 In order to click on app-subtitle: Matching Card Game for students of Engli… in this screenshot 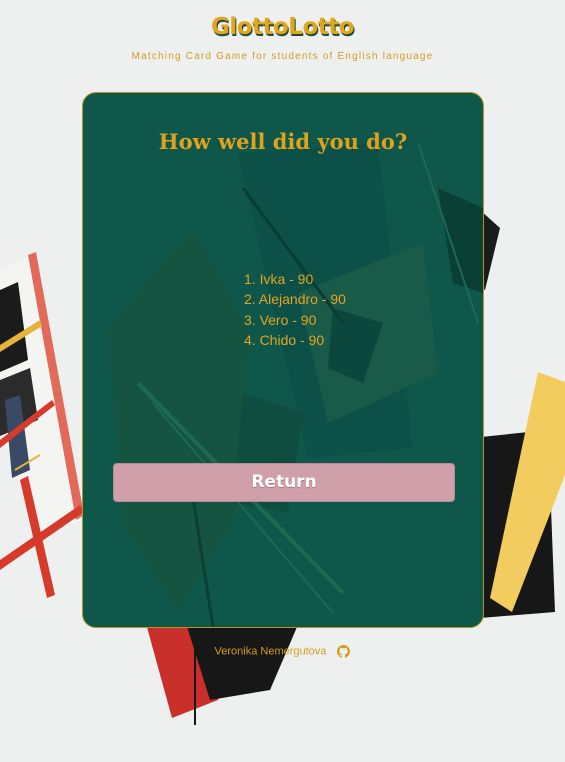, I will do `click(282, 56)`.